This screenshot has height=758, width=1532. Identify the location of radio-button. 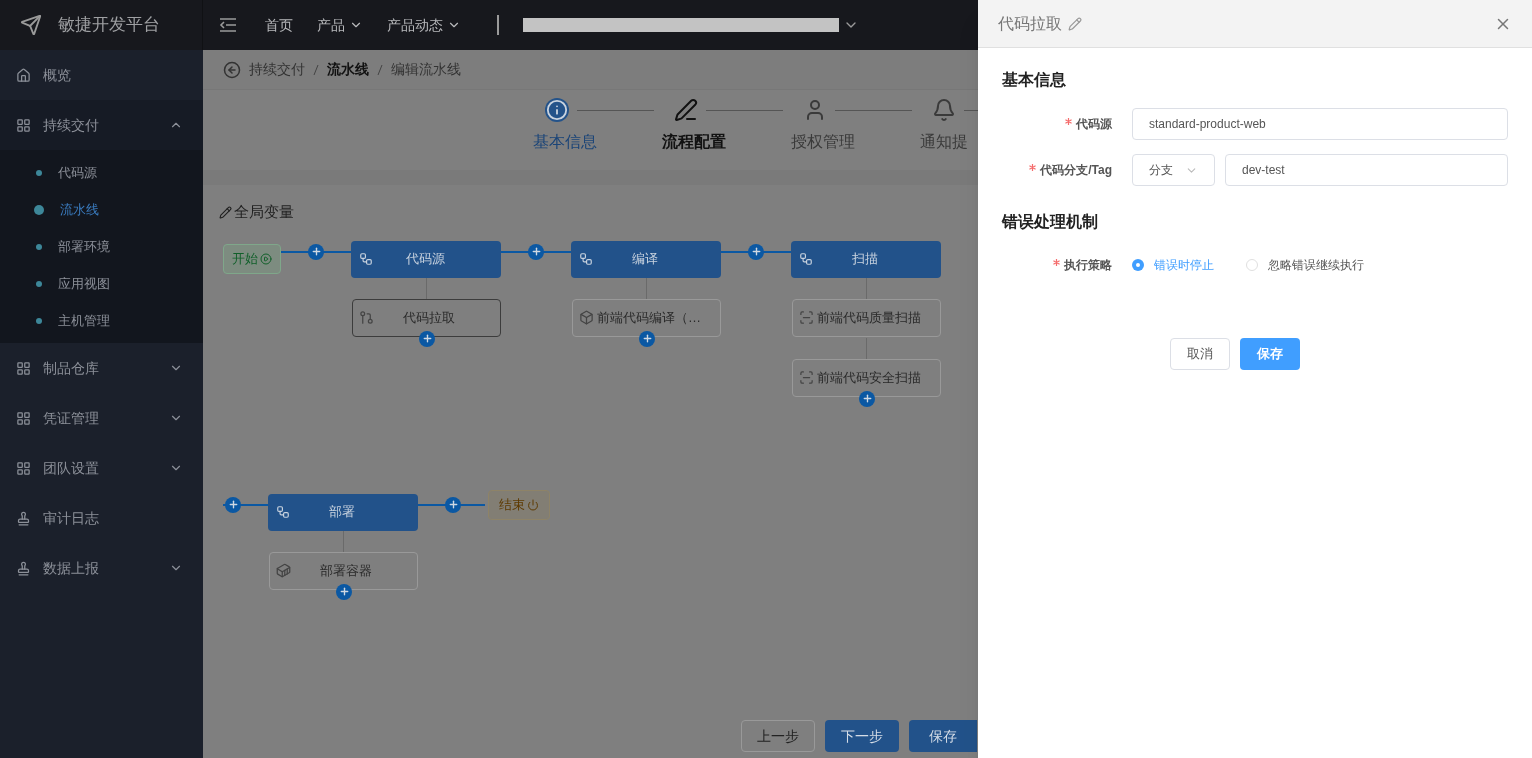
(1138, 265).